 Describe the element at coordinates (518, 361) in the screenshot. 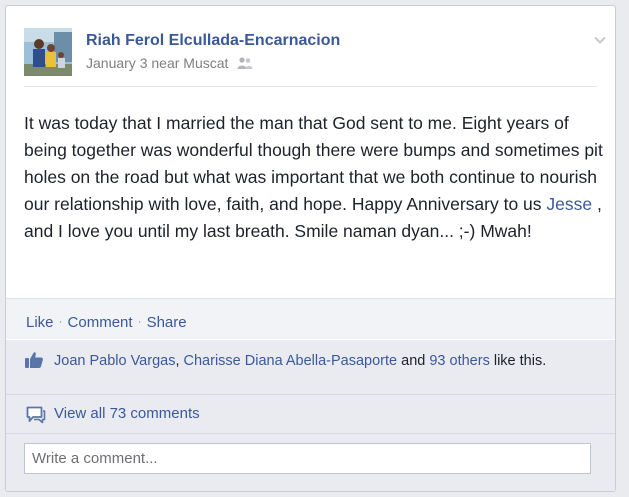

I see `likes-suffix: like this.` at that location.